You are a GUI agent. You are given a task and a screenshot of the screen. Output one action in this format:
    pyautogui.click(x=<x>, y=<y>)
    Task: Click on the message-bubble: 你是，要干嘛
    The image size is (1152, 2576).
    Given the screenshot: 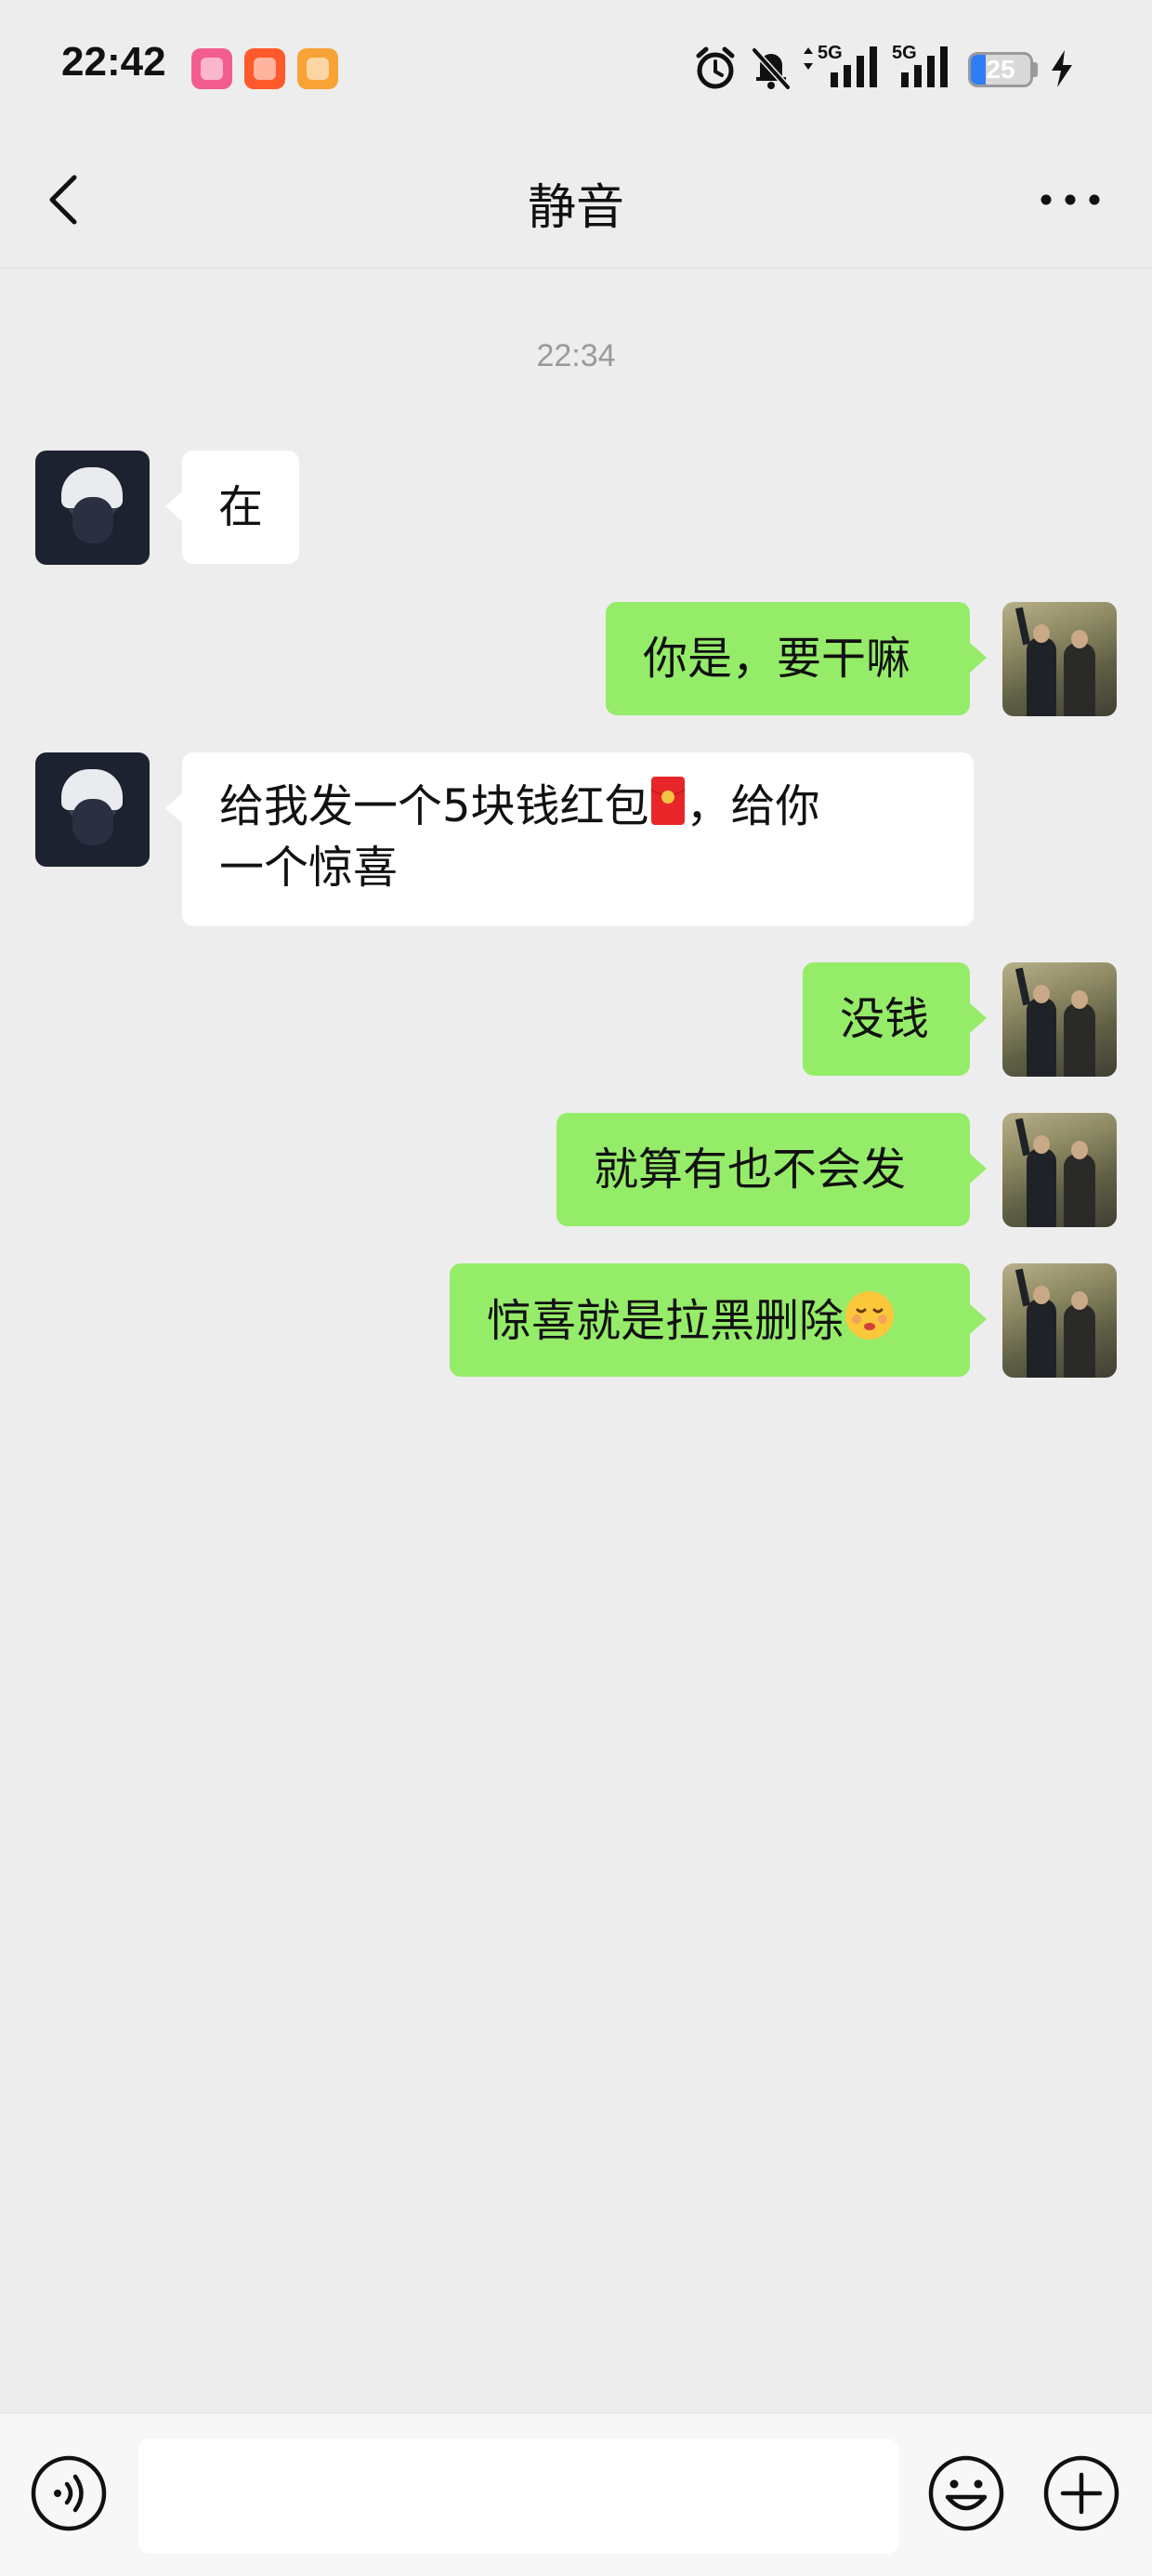 What is the action you would take?
    pyautogui.click(x=796, y=658)
    